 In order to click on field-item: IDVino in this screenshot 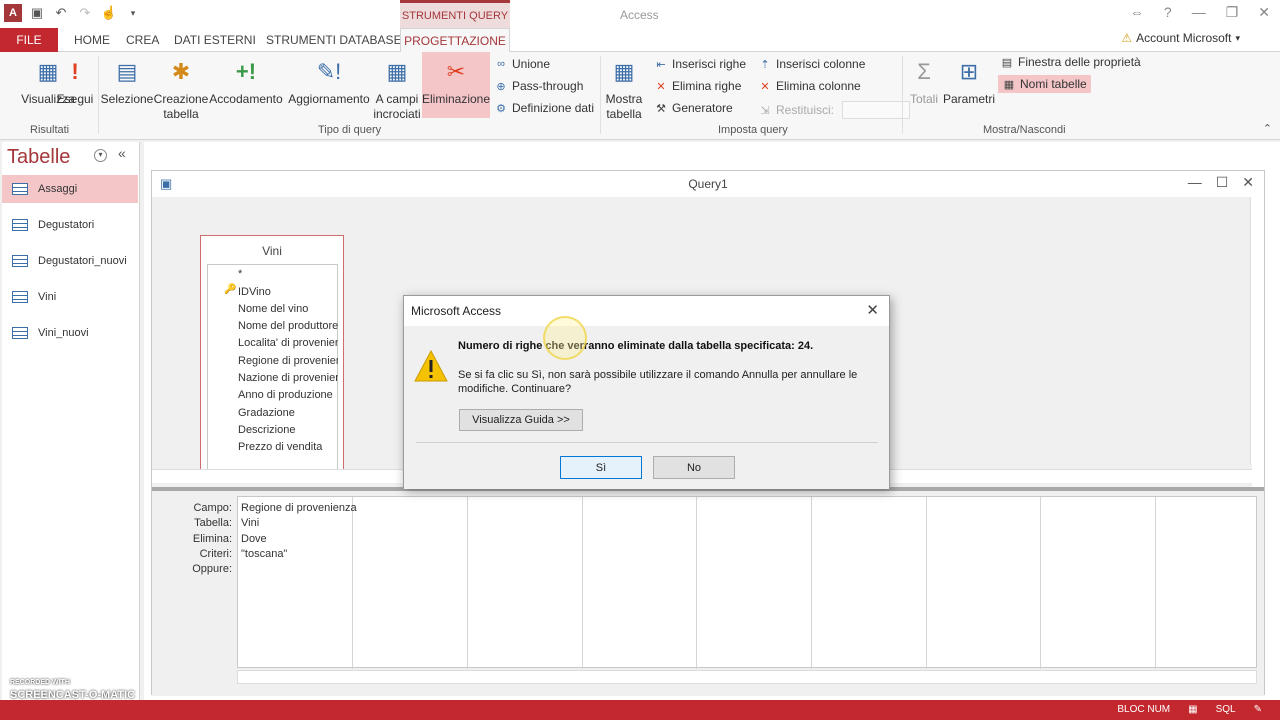, I will do `click(288, 292)`.